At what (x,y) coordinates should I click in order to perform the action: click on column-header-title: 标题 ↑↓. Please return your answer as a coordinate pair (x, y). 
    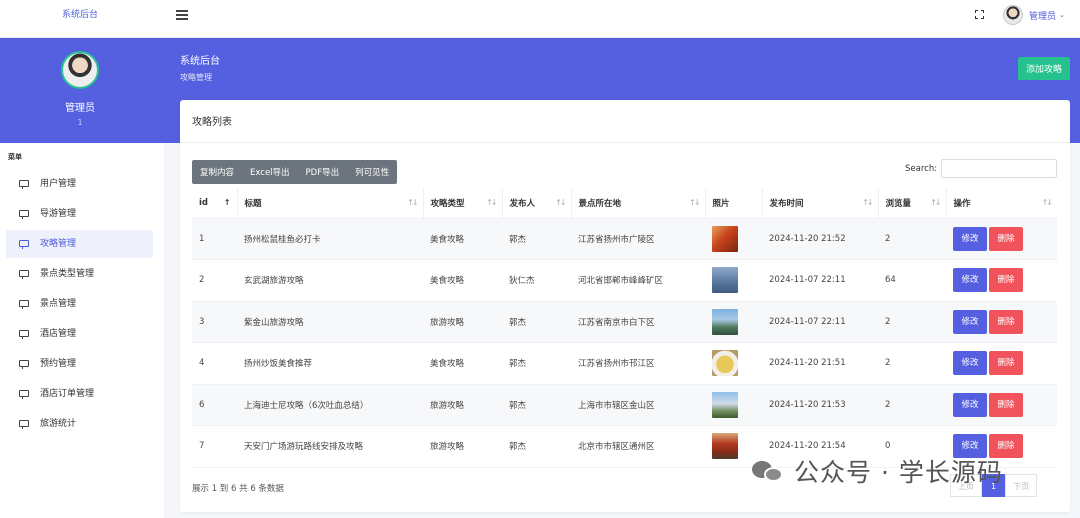
    Looking at the image, I should click on (330, 203).